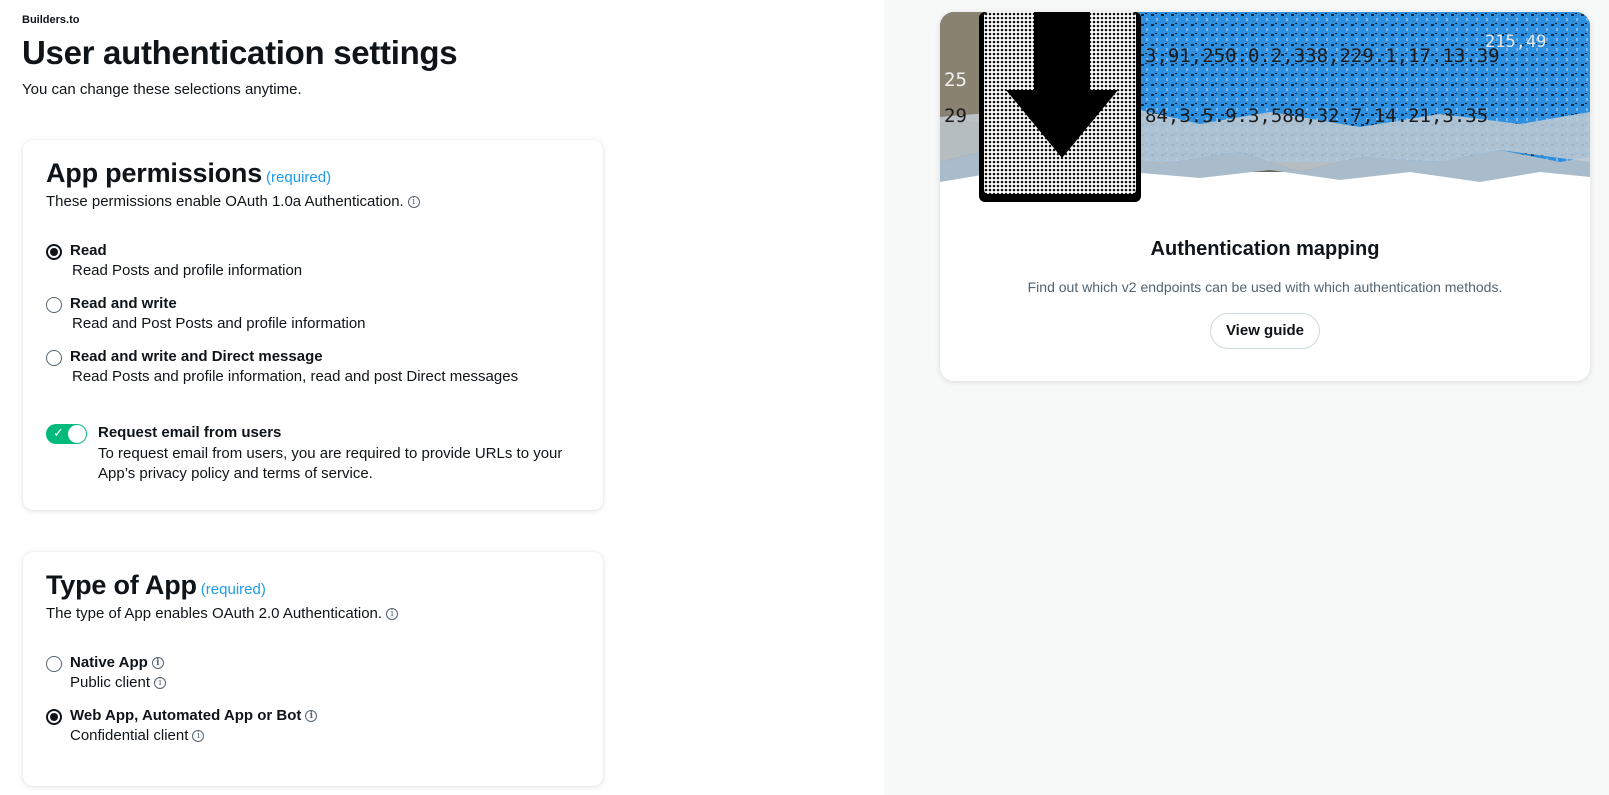  I want to click on toggle-knob, so click(77, 434).